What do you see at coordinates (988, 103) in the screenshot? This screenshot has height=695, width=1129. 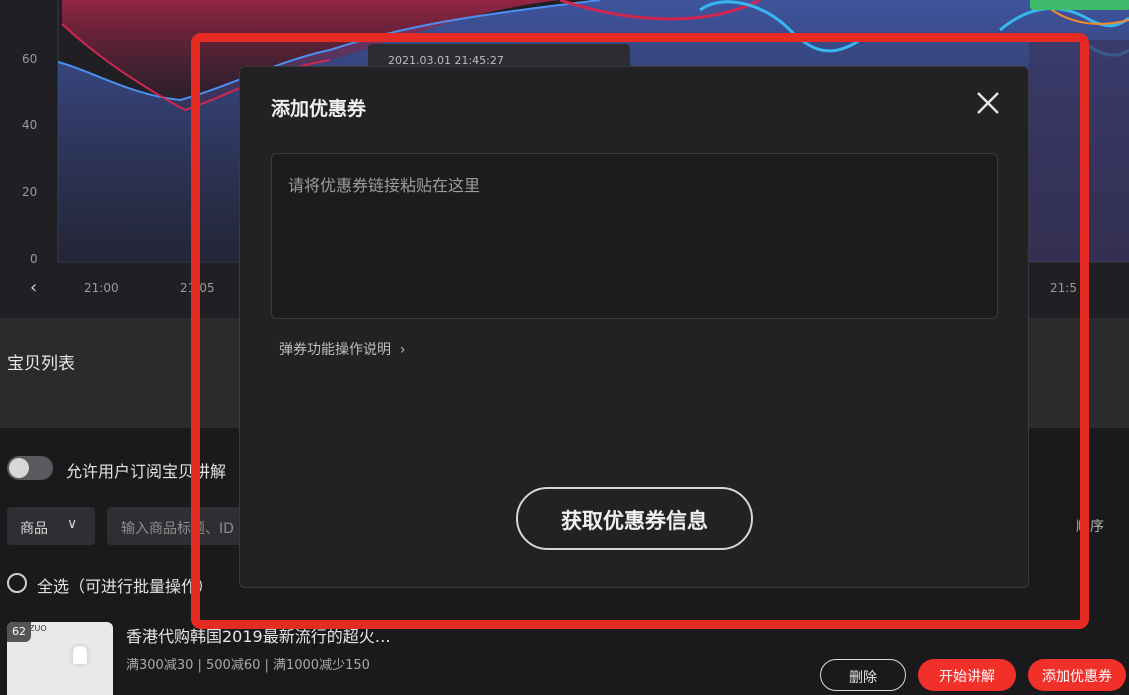 I see `close-icon` at bounding box center [988, 103].